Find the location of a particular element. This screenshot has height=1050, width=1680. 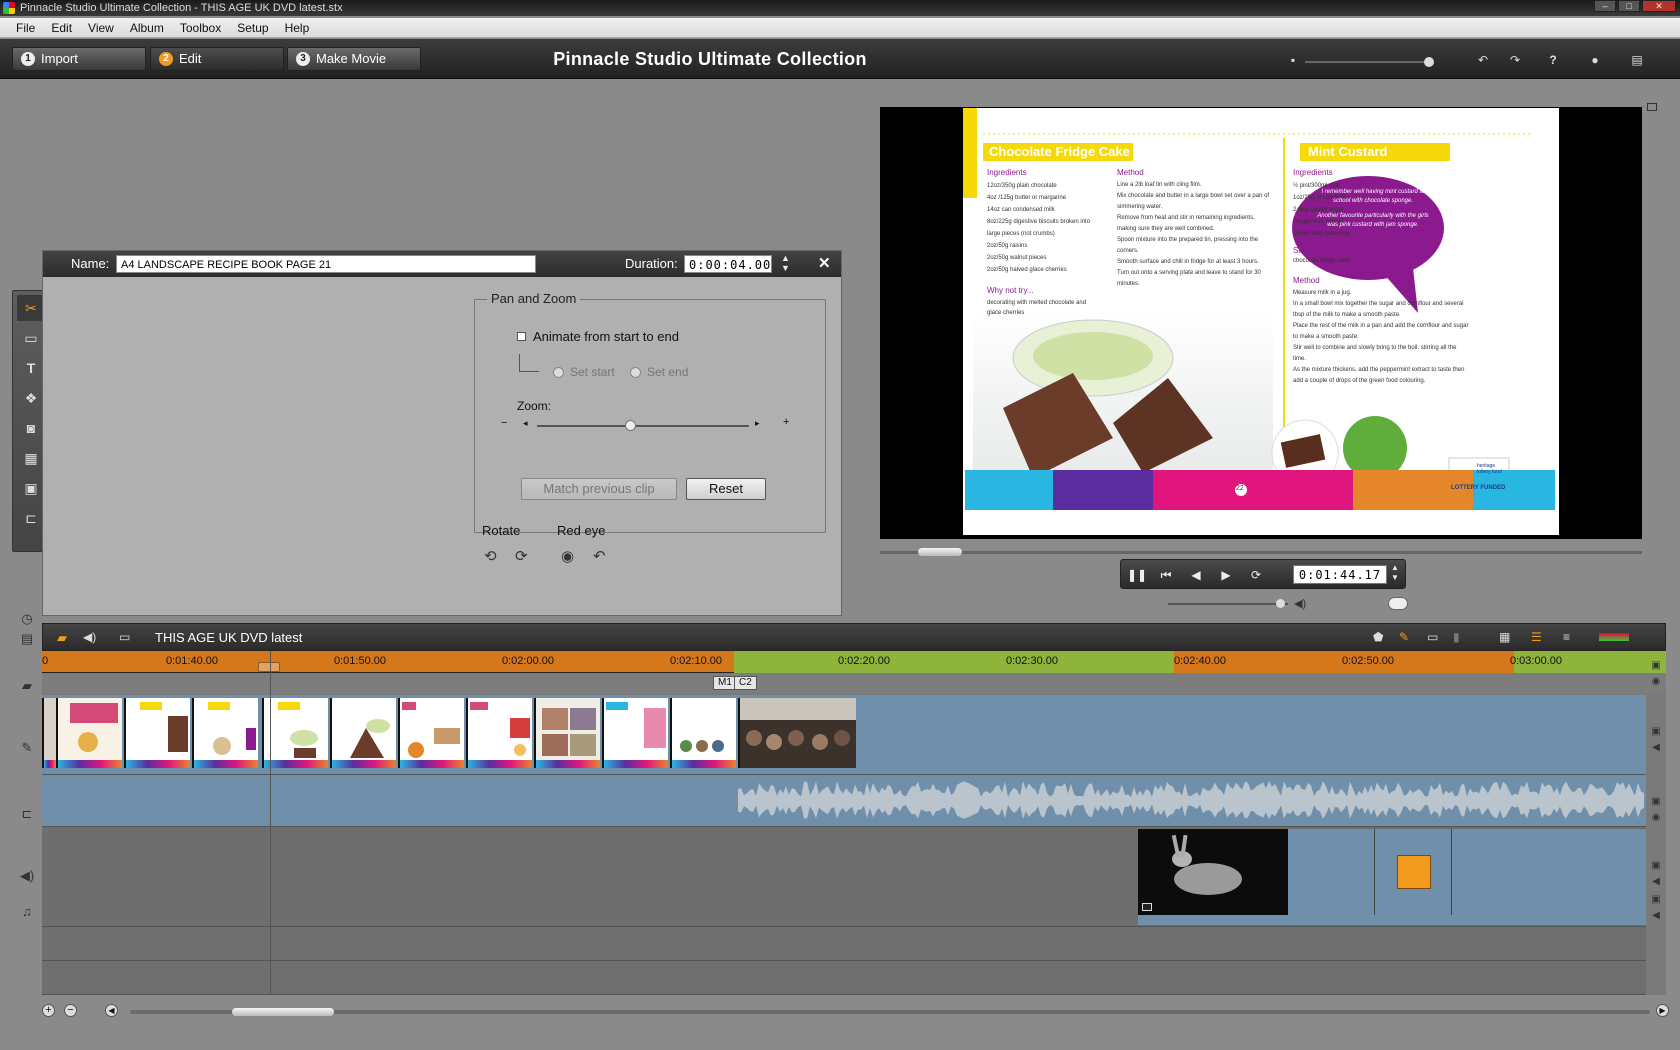

title-tool-icon: T is located at coordinates (31, 368).